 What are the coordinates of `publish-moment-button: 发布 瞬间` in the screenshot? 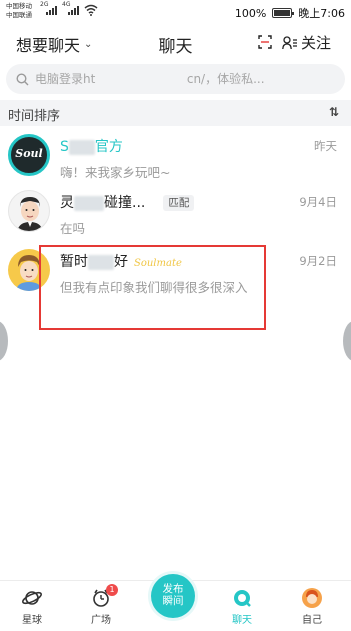 It's located at (173, 596).